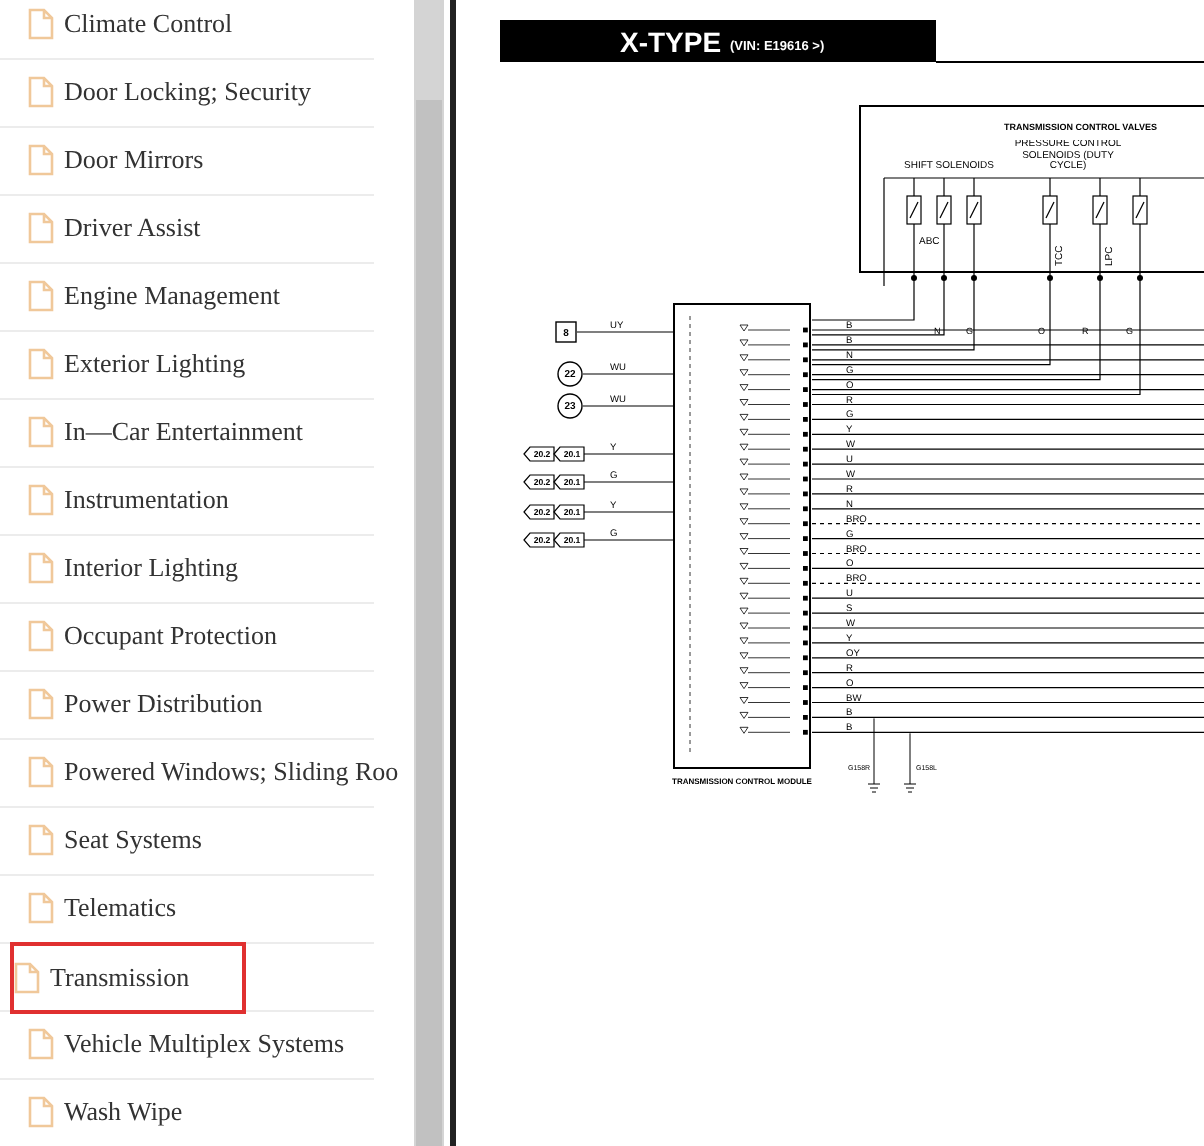  What do you see at coordinates (120, 501) in the screenshot?
I see `sidebar-item: Instrumentation` at bounding box center [120, 501].